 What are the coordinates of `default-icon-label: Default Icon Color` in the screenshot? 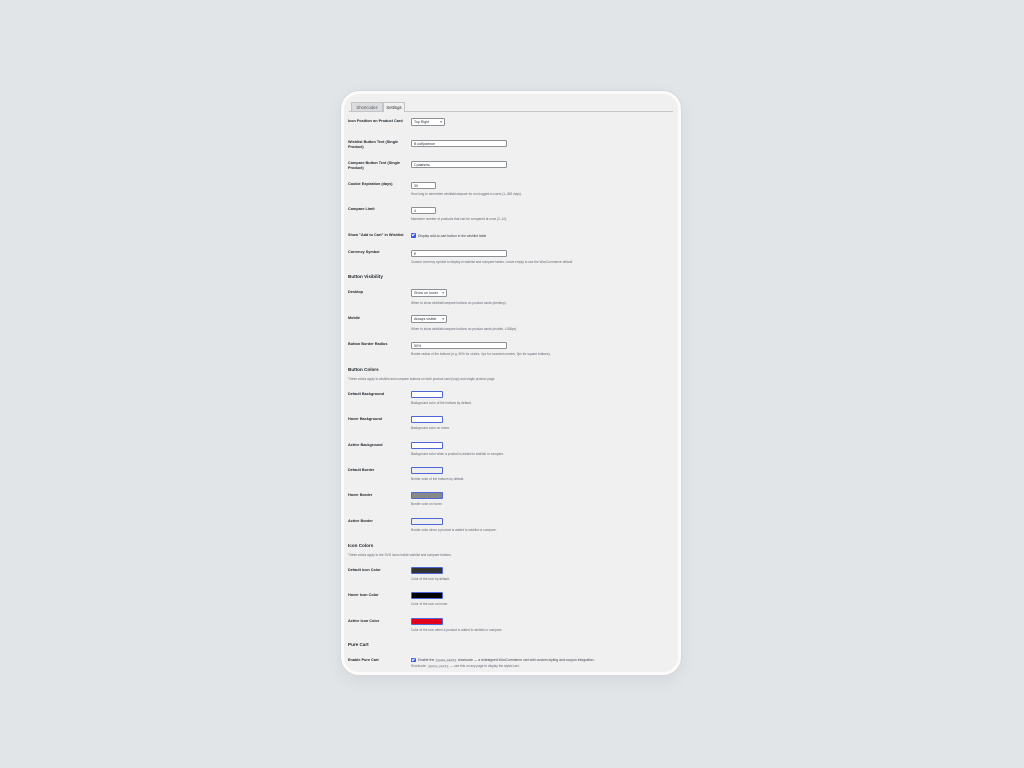 It's located at (364, 570).